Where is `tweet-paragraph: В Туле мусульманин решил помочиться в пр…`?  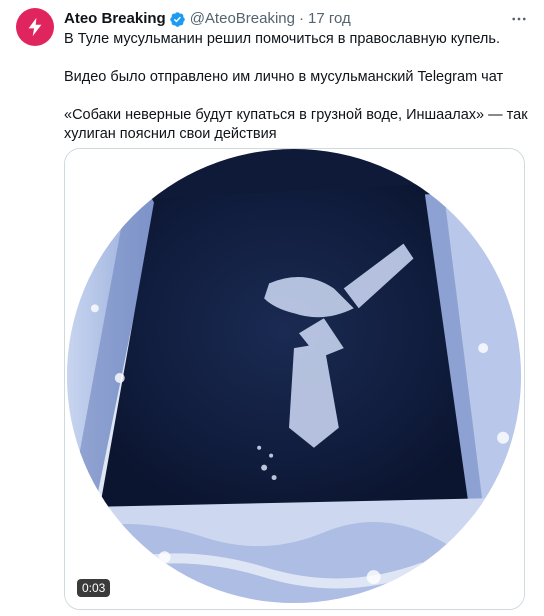 tweet-paragraph: В Туле мусульманин решил помочиться в пр… is located at coordinates (282, 39).